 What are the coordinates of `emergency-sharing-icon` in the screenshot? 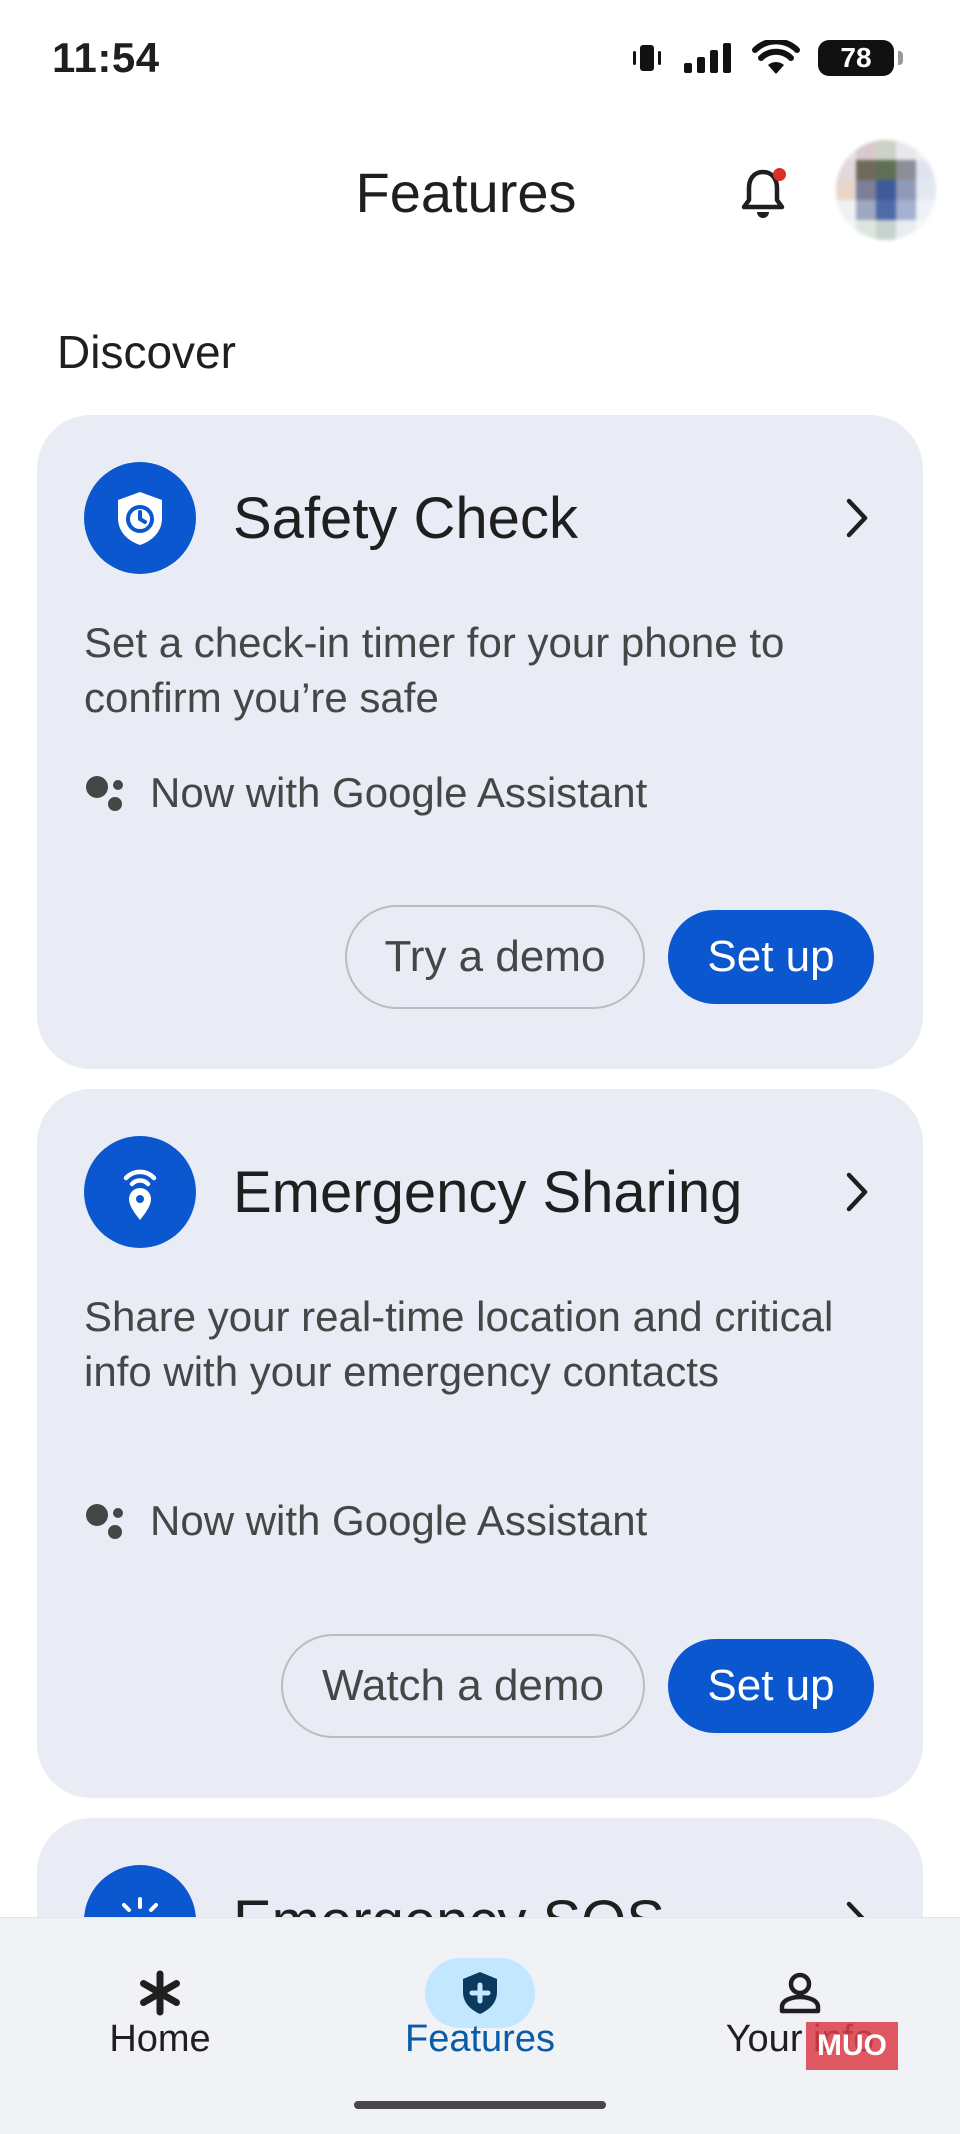 It's located at (140, 1192).